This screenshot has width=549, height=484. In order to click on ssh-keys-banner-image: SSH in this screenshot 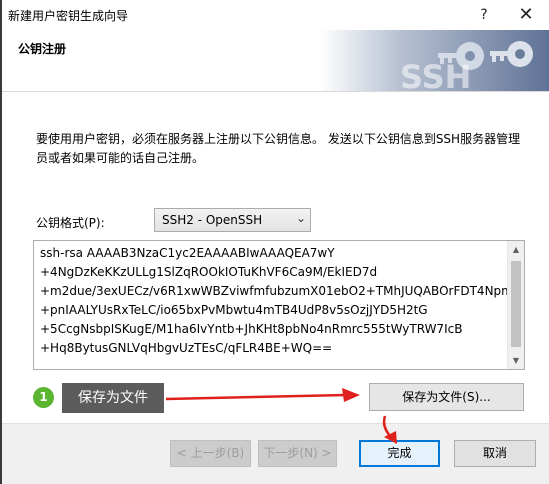, I will do `click(434, 61)`.